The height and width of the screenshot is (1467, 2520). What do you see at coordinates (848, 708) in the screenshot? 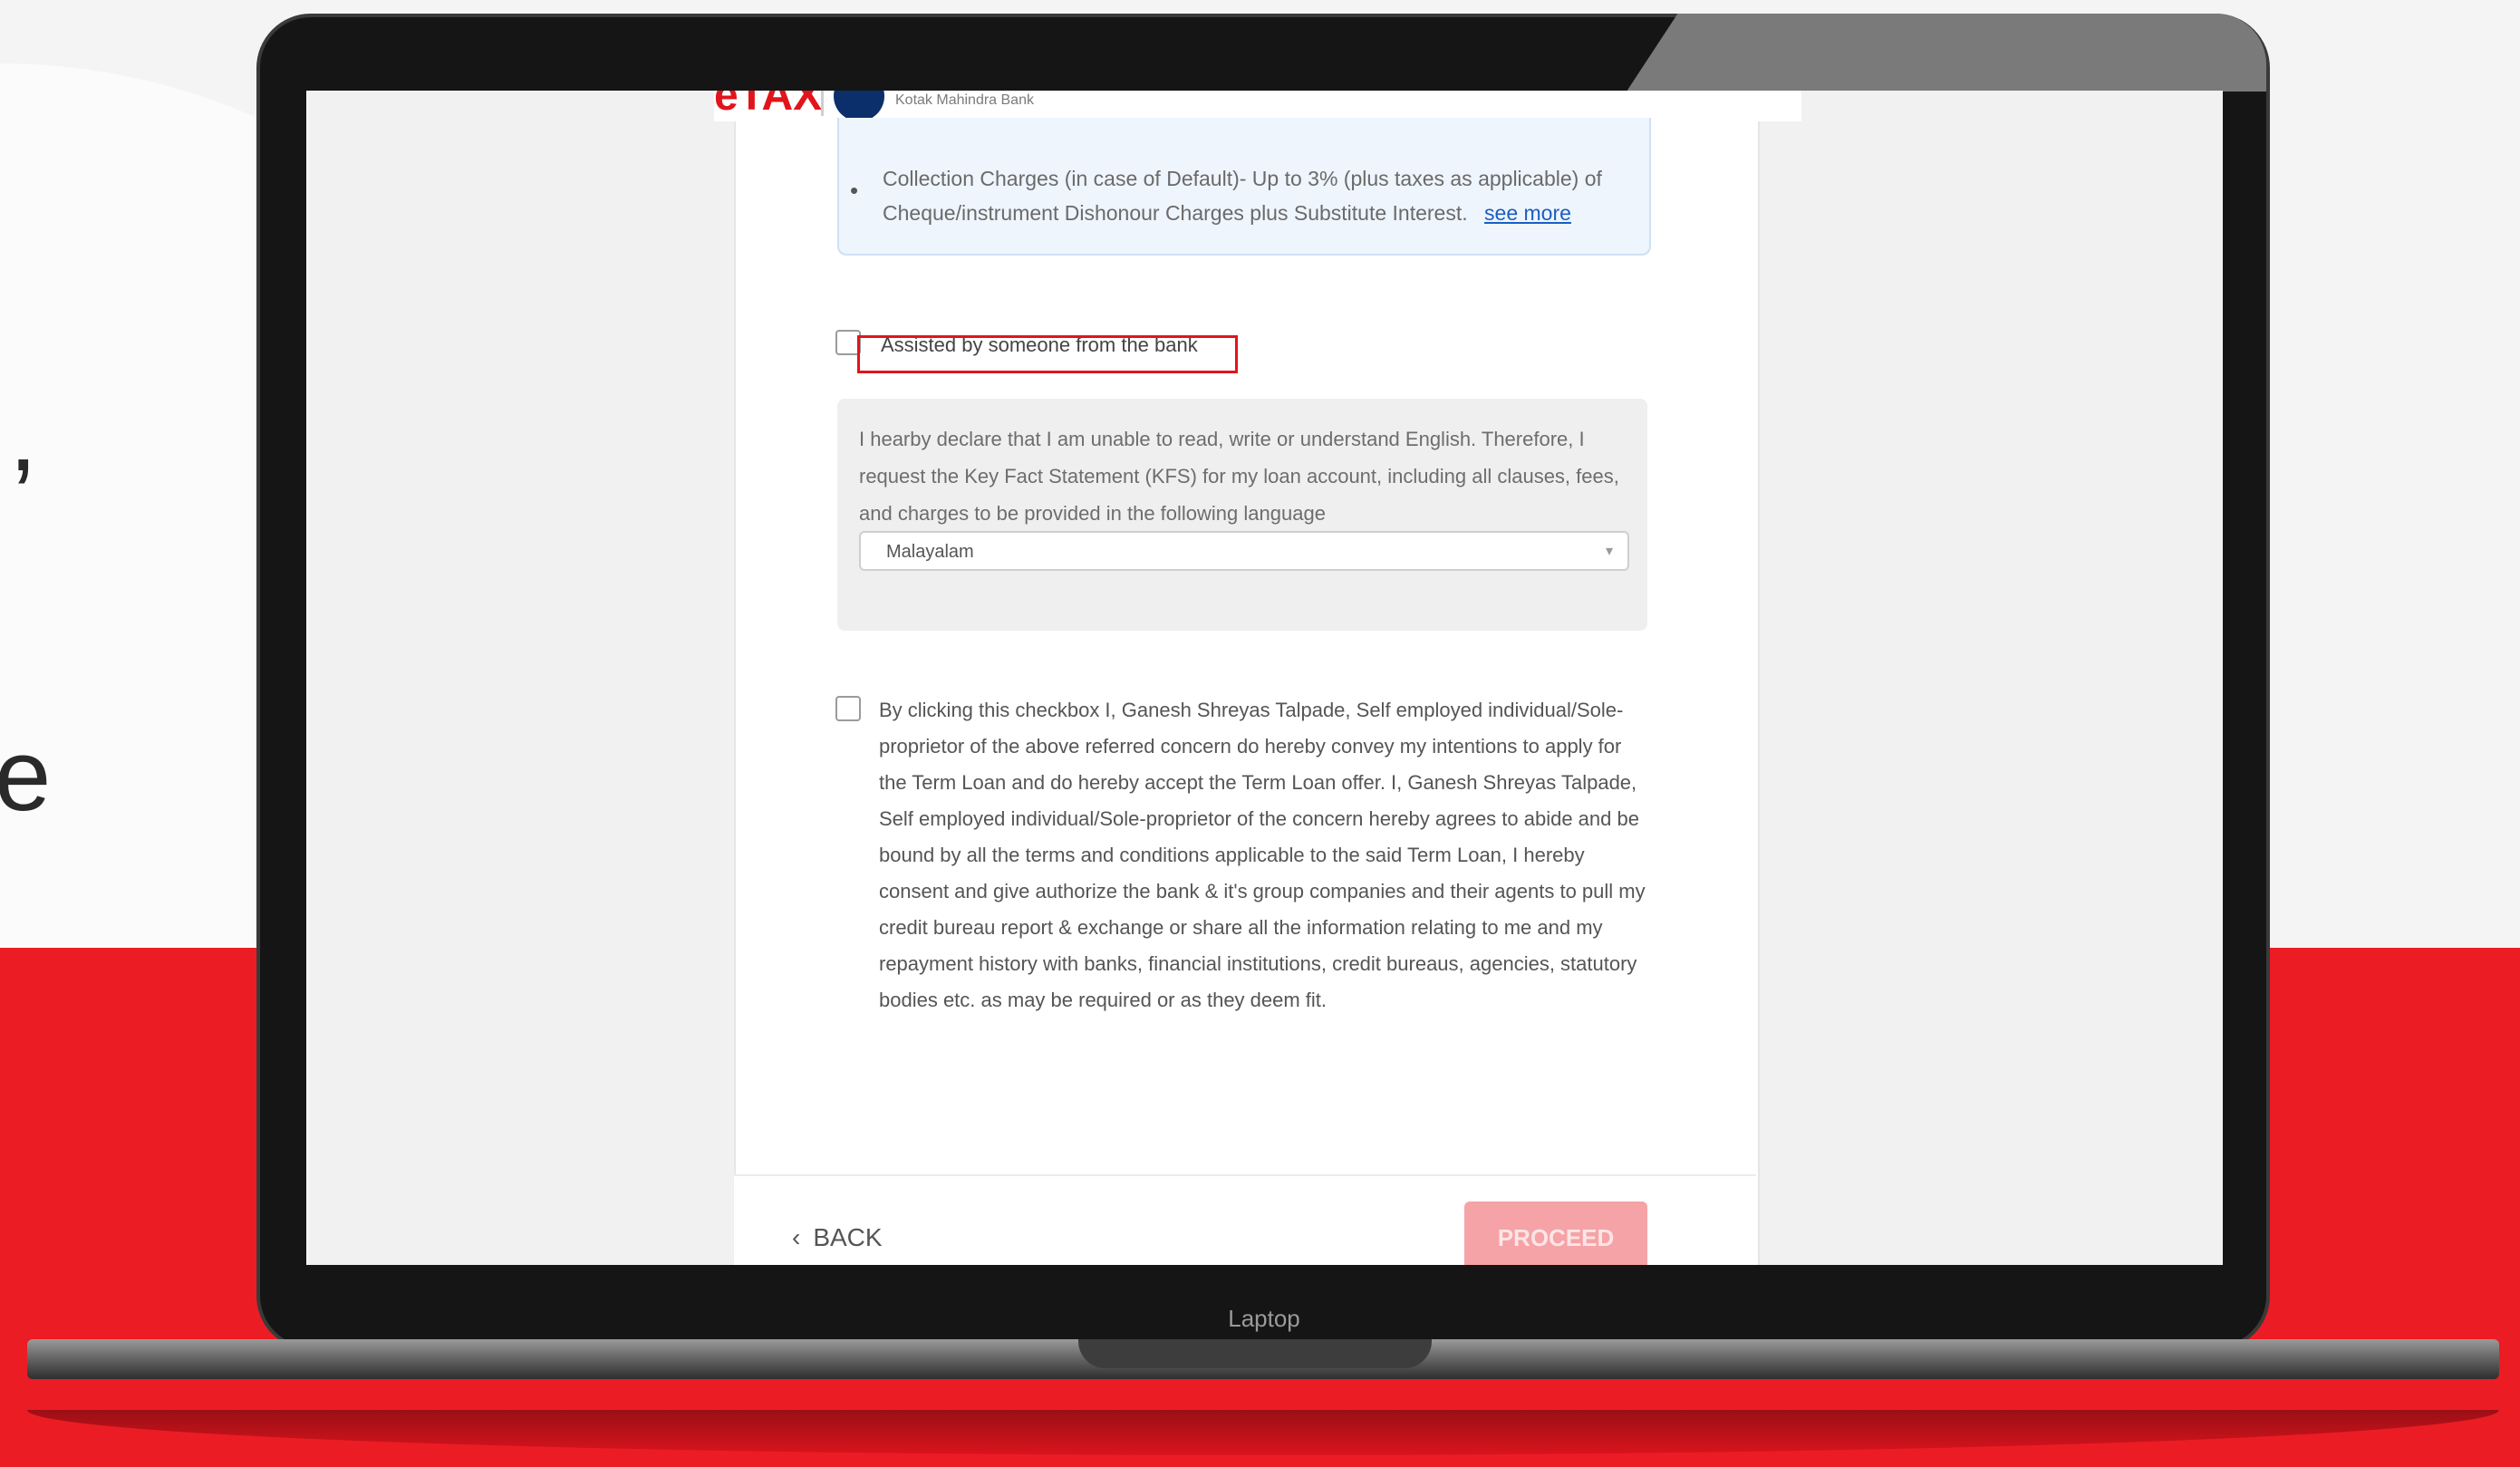
I see `consent-checkbox` at bounding box center [848, 708].